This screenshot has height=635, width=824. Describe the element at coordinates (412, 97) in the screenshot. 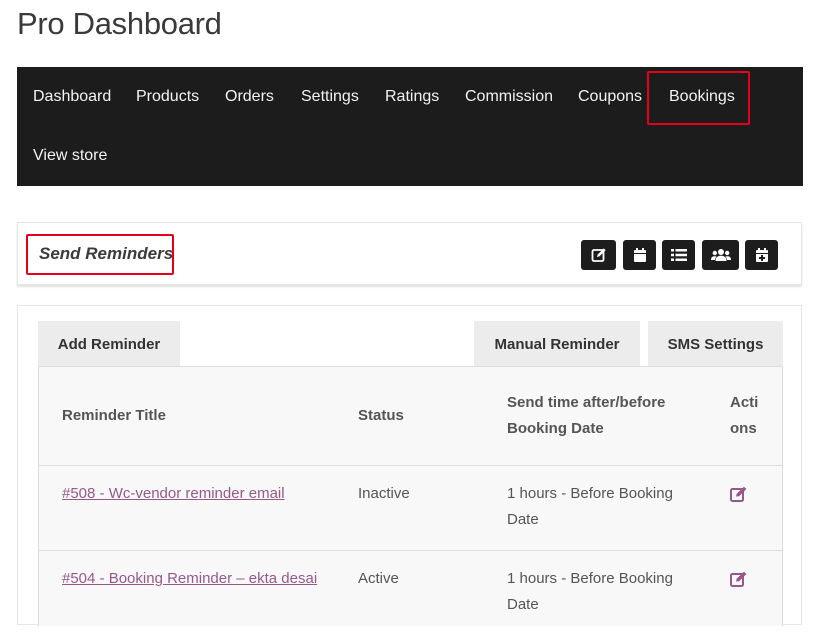

I see `nav-item-ratings: Ratings` at that location.